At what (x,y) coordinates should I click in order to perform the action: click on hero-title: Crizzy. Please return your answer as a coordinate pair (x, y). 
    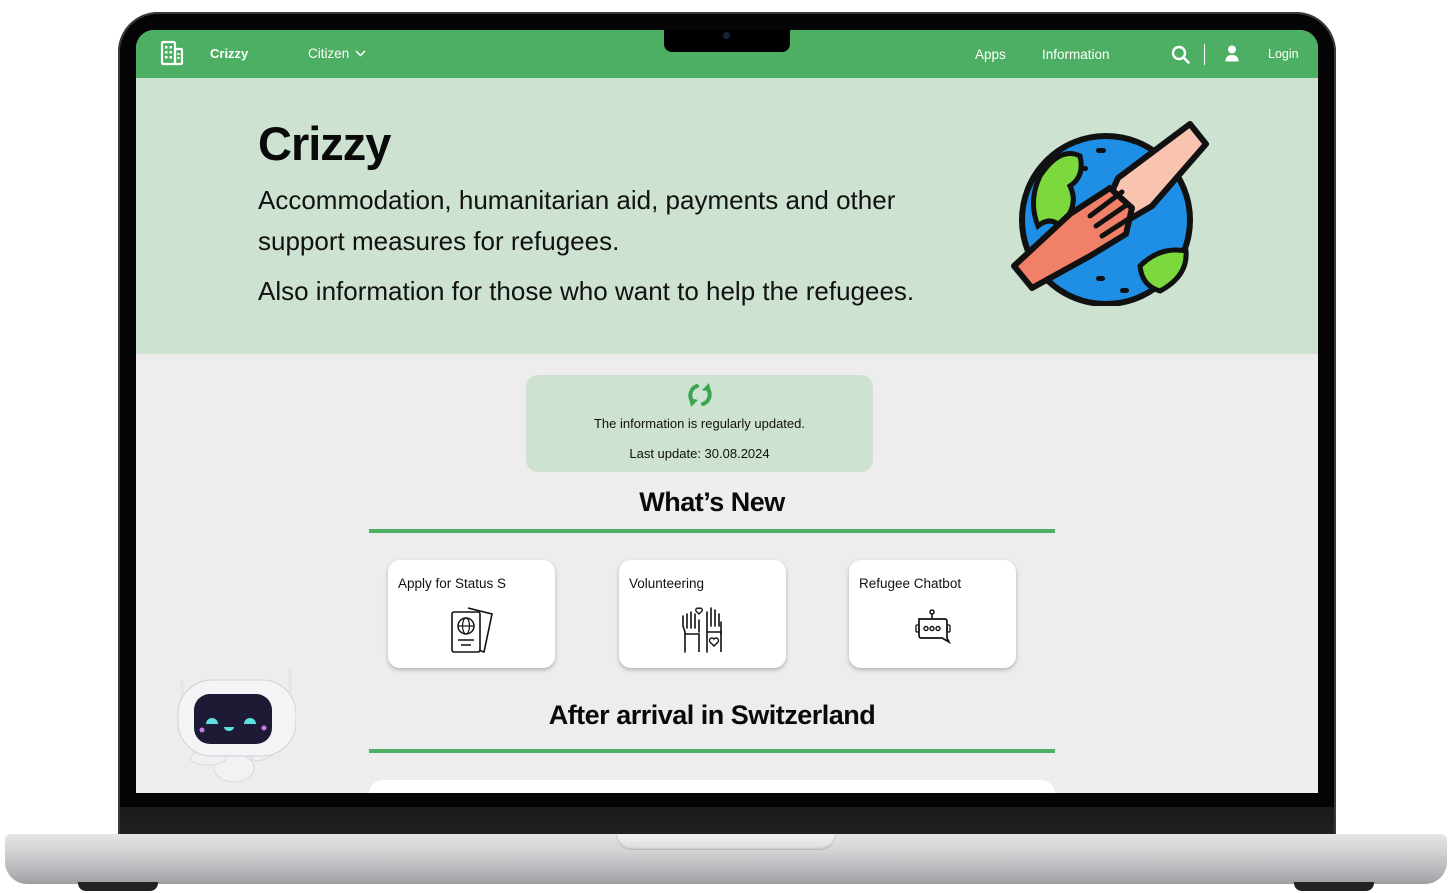
    Looking at the image, I should click on (324, 143).